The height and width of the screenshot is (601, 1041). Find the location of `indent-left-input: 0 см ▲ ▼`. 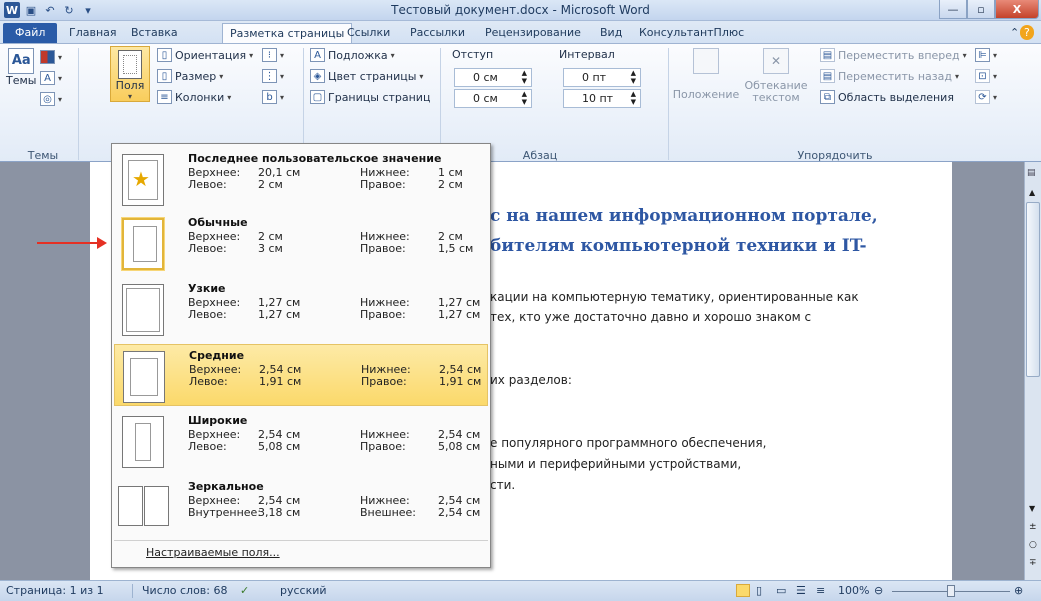

indent-left-input: 0 см ▲ ▼ is located at coordinates (493, 77).